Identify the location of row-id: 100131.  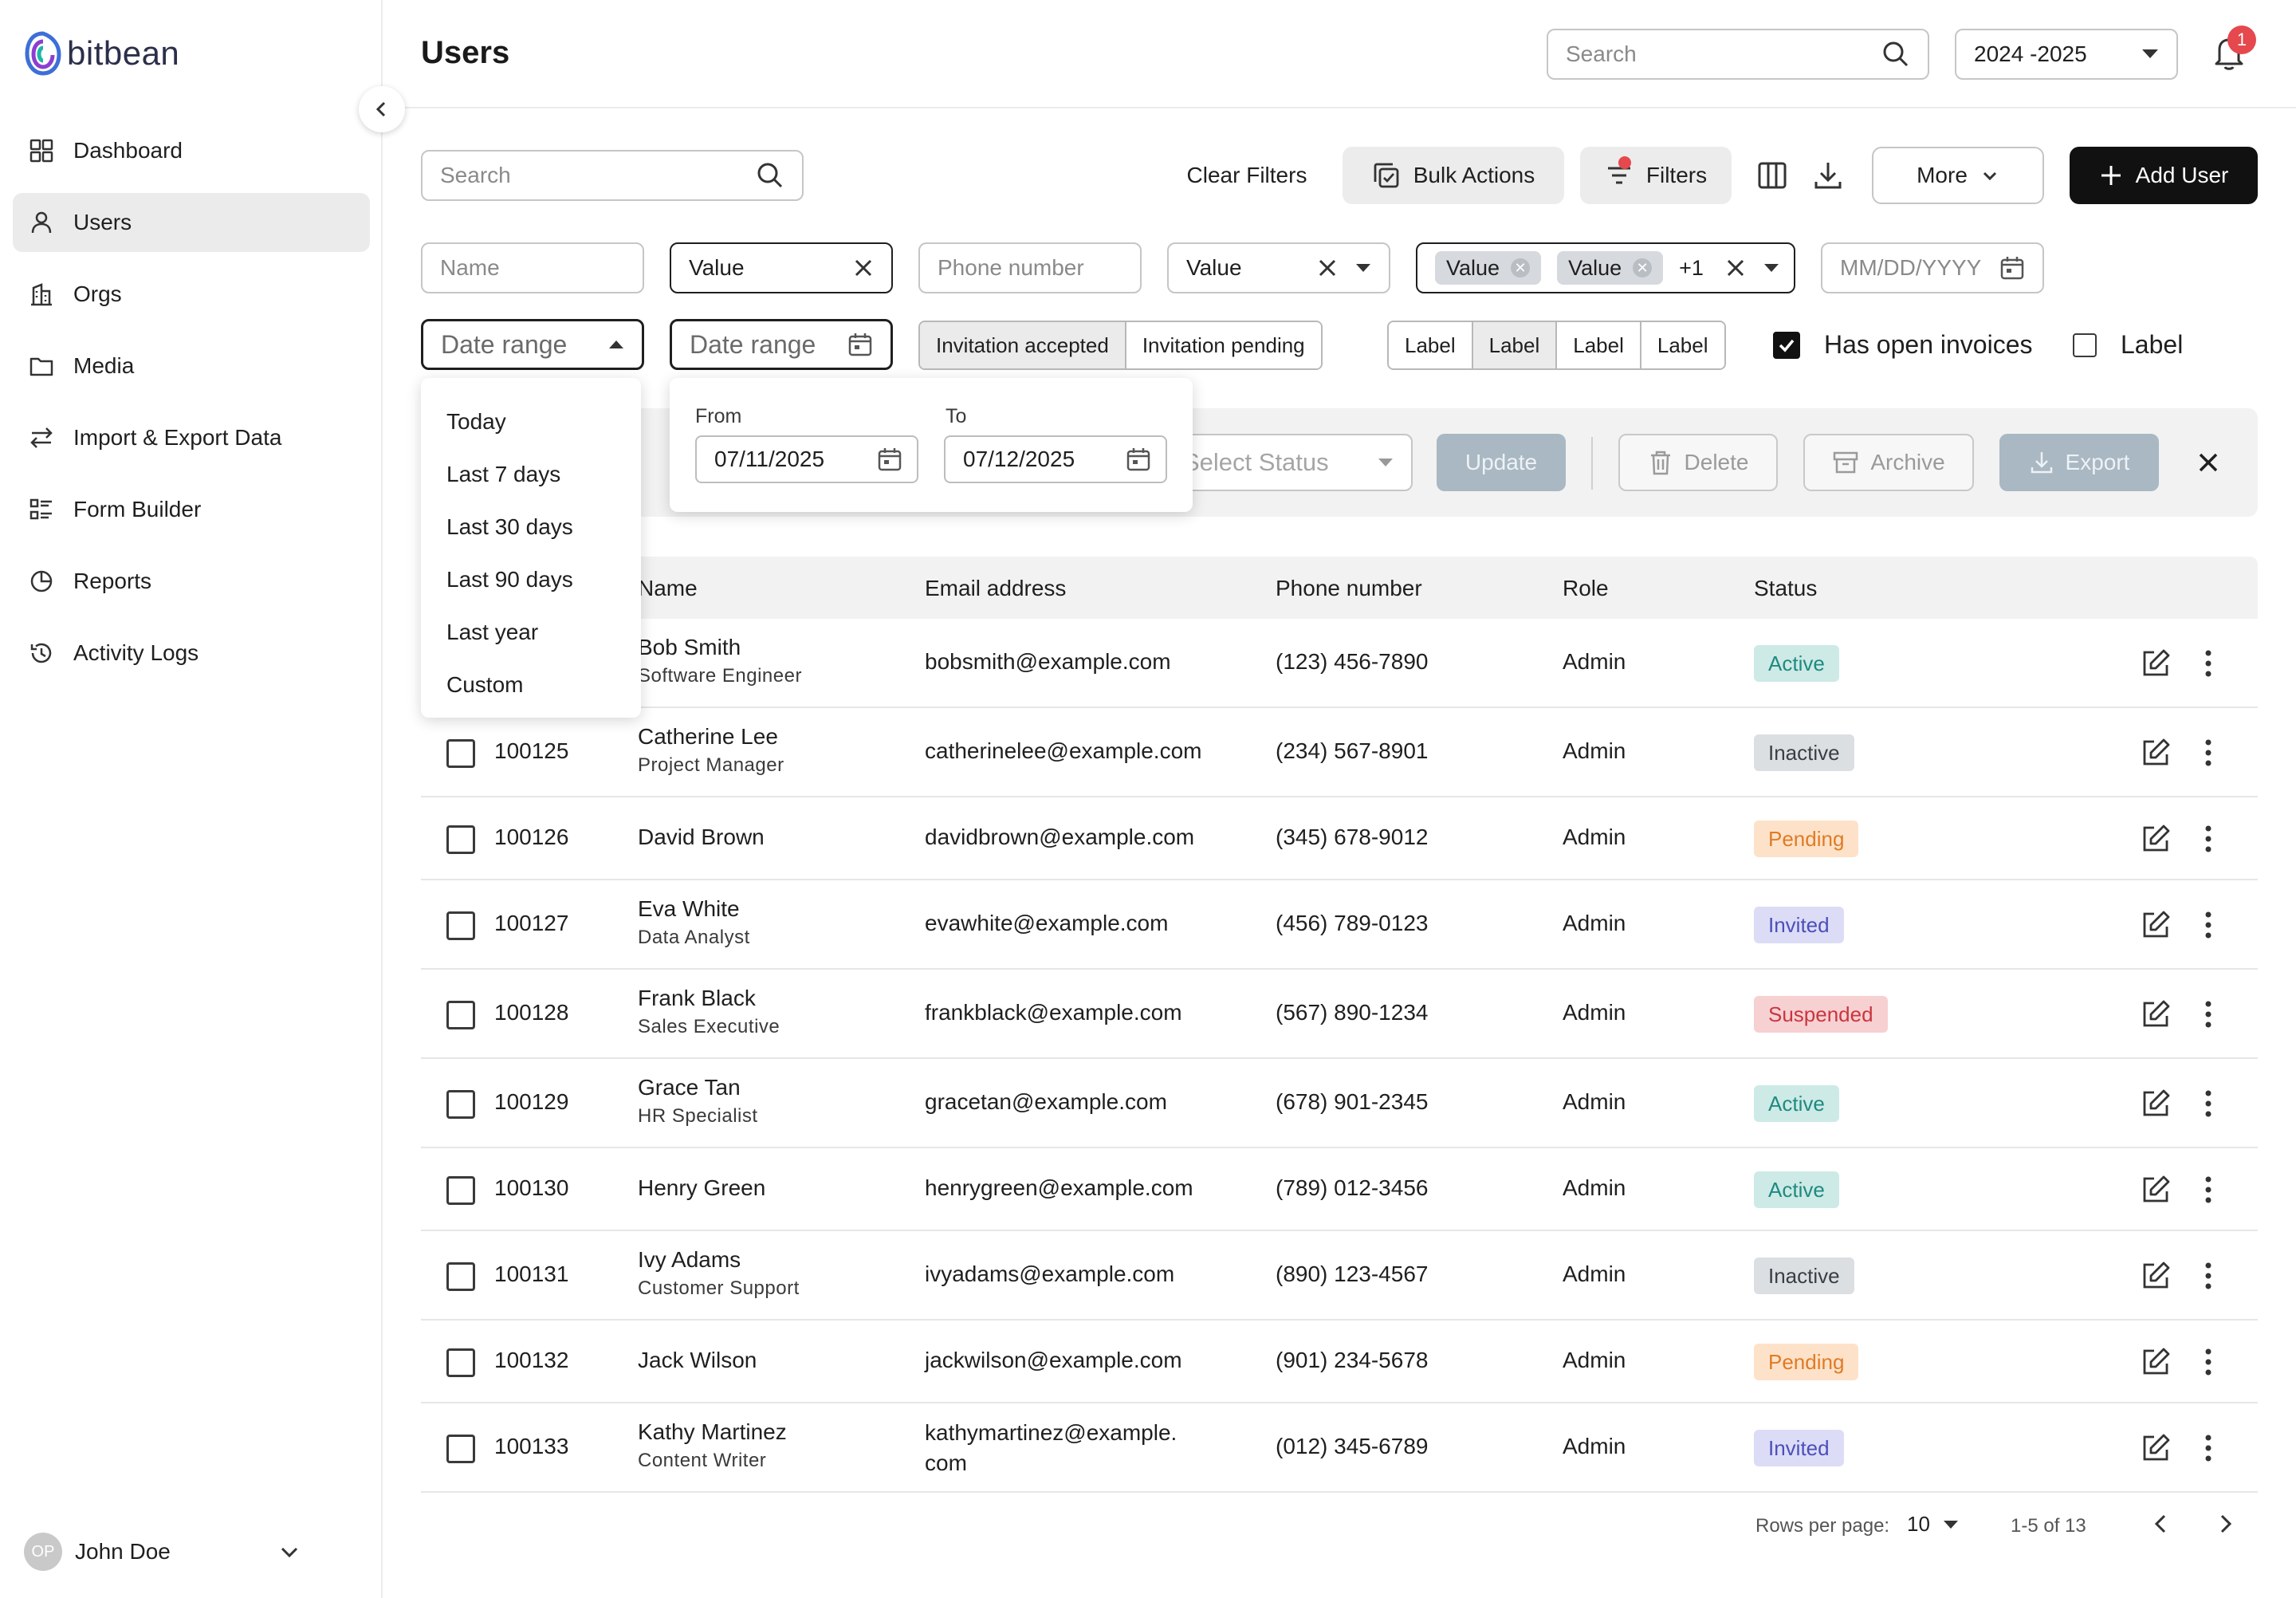
(531, 1273).